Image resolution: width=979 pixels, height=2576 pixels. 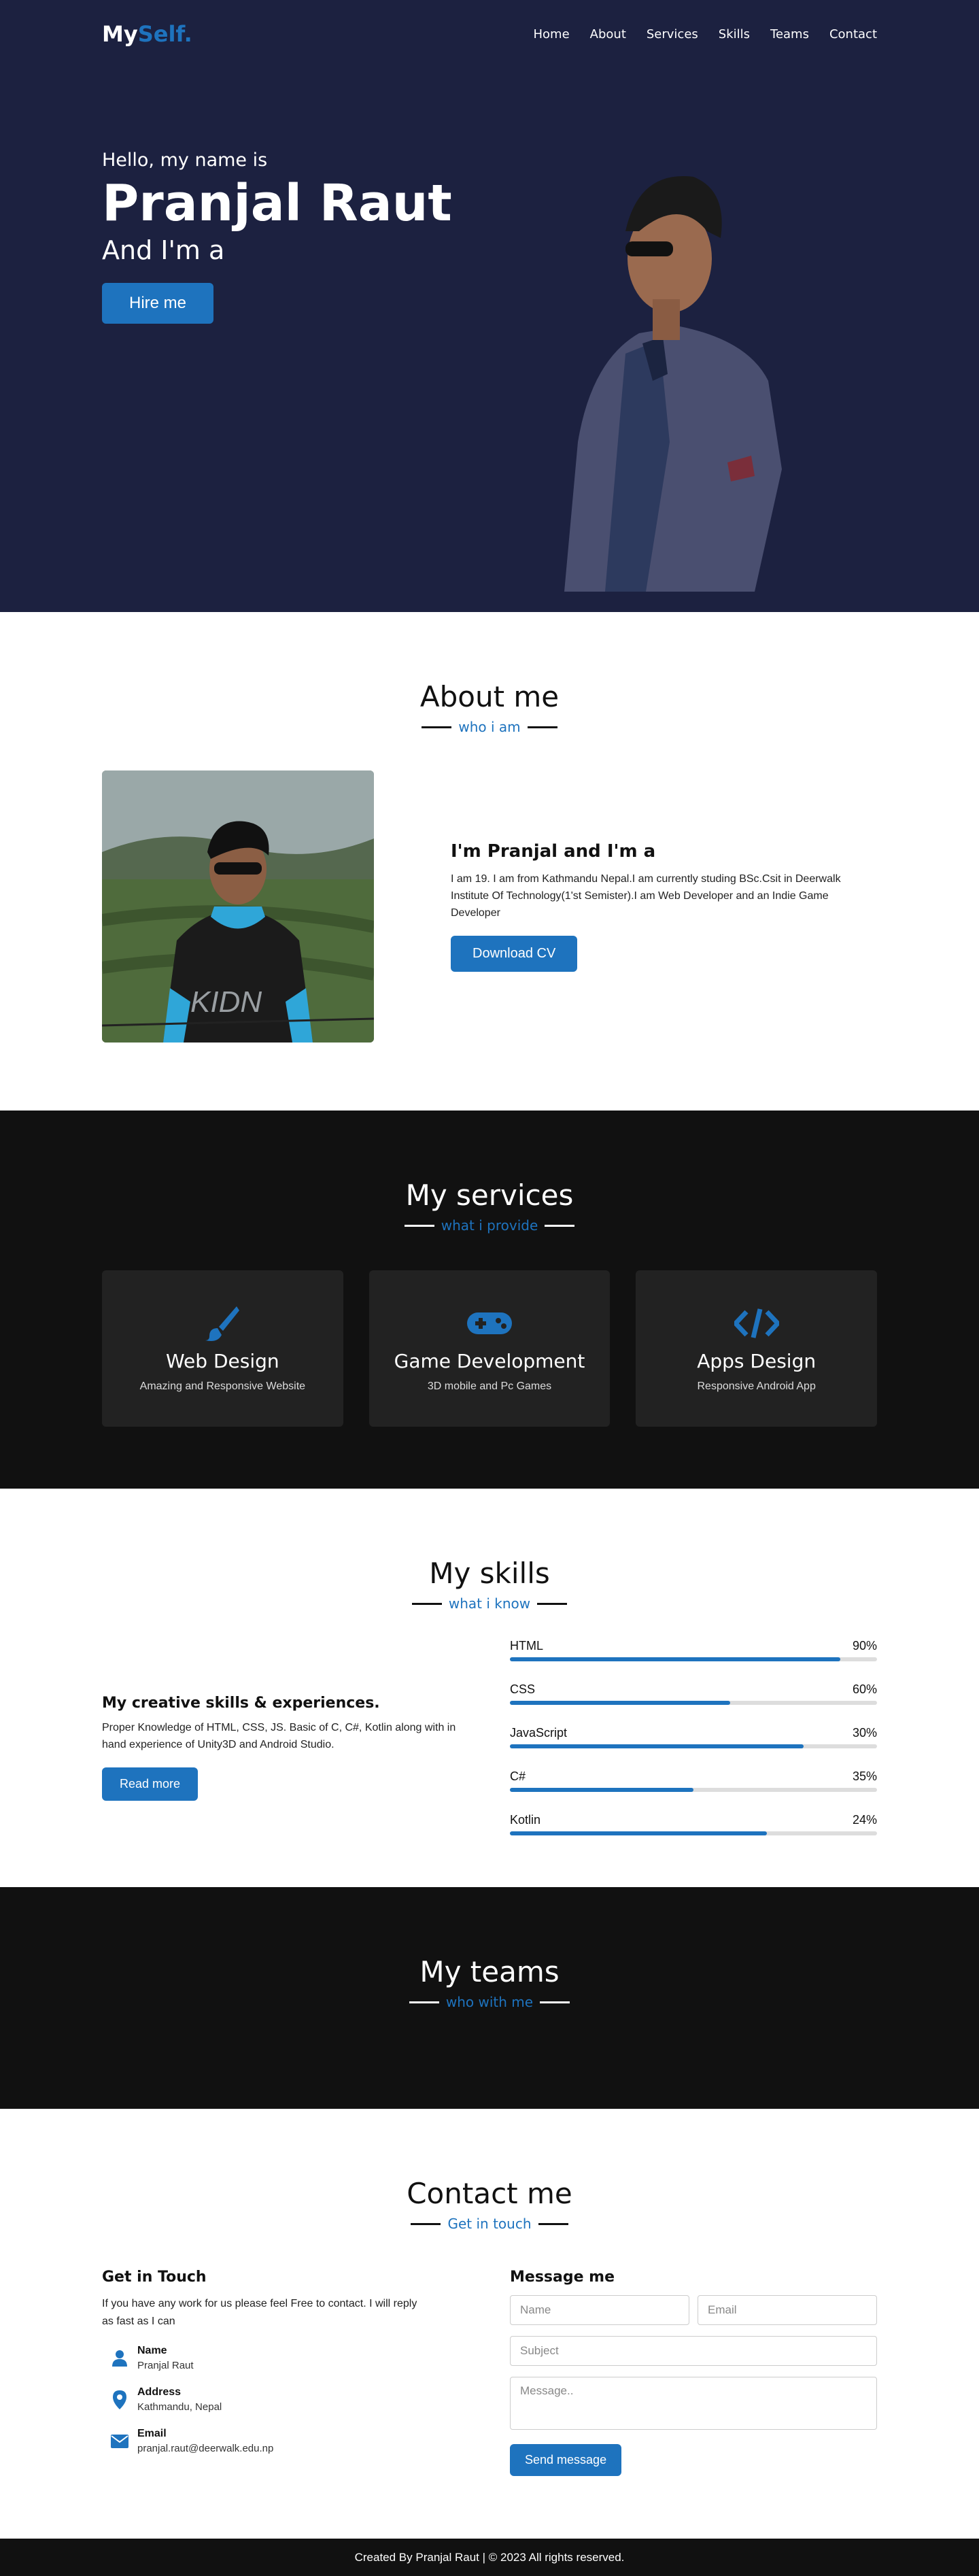 What do you see at coordinates (489, 1386) in the screenshot?
I see `service-description: 3D mobile and Pc Games` at bounding box center [489, 1386].